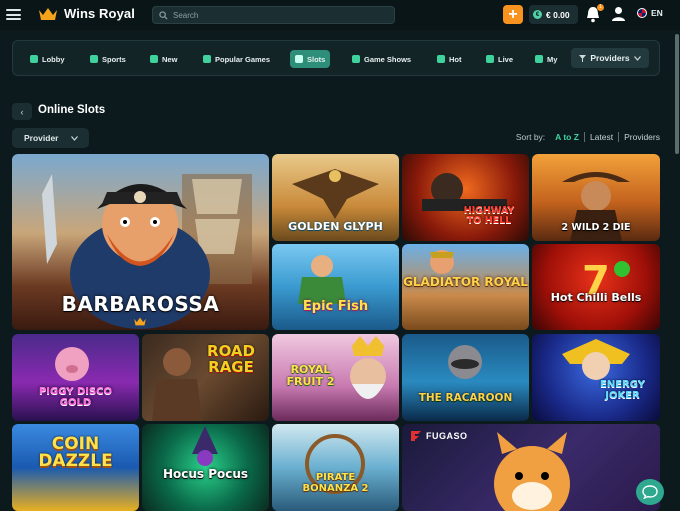  What do you see at coordinates (513, 14) in the screenshot?
I see `deposit-button: +` at bounding box center [513, 14].